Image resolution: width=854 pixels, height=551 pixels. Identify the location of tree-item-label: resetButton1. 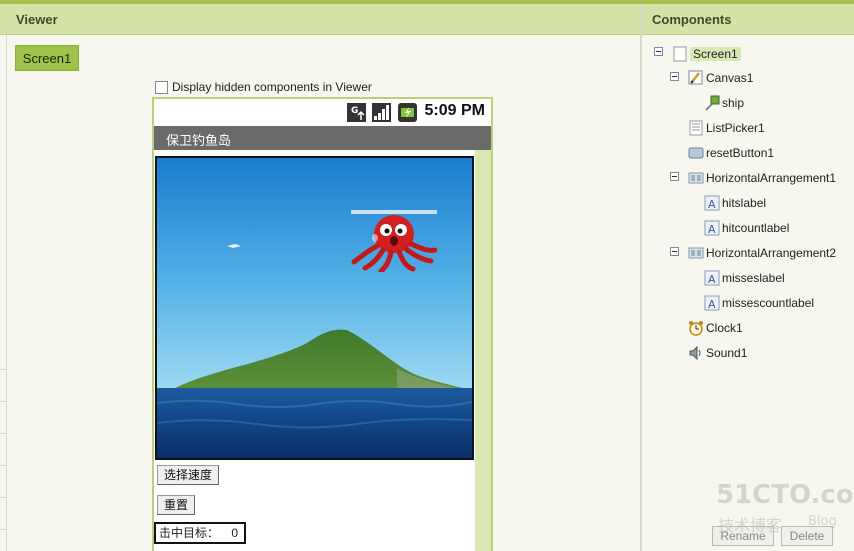
(740, 153).